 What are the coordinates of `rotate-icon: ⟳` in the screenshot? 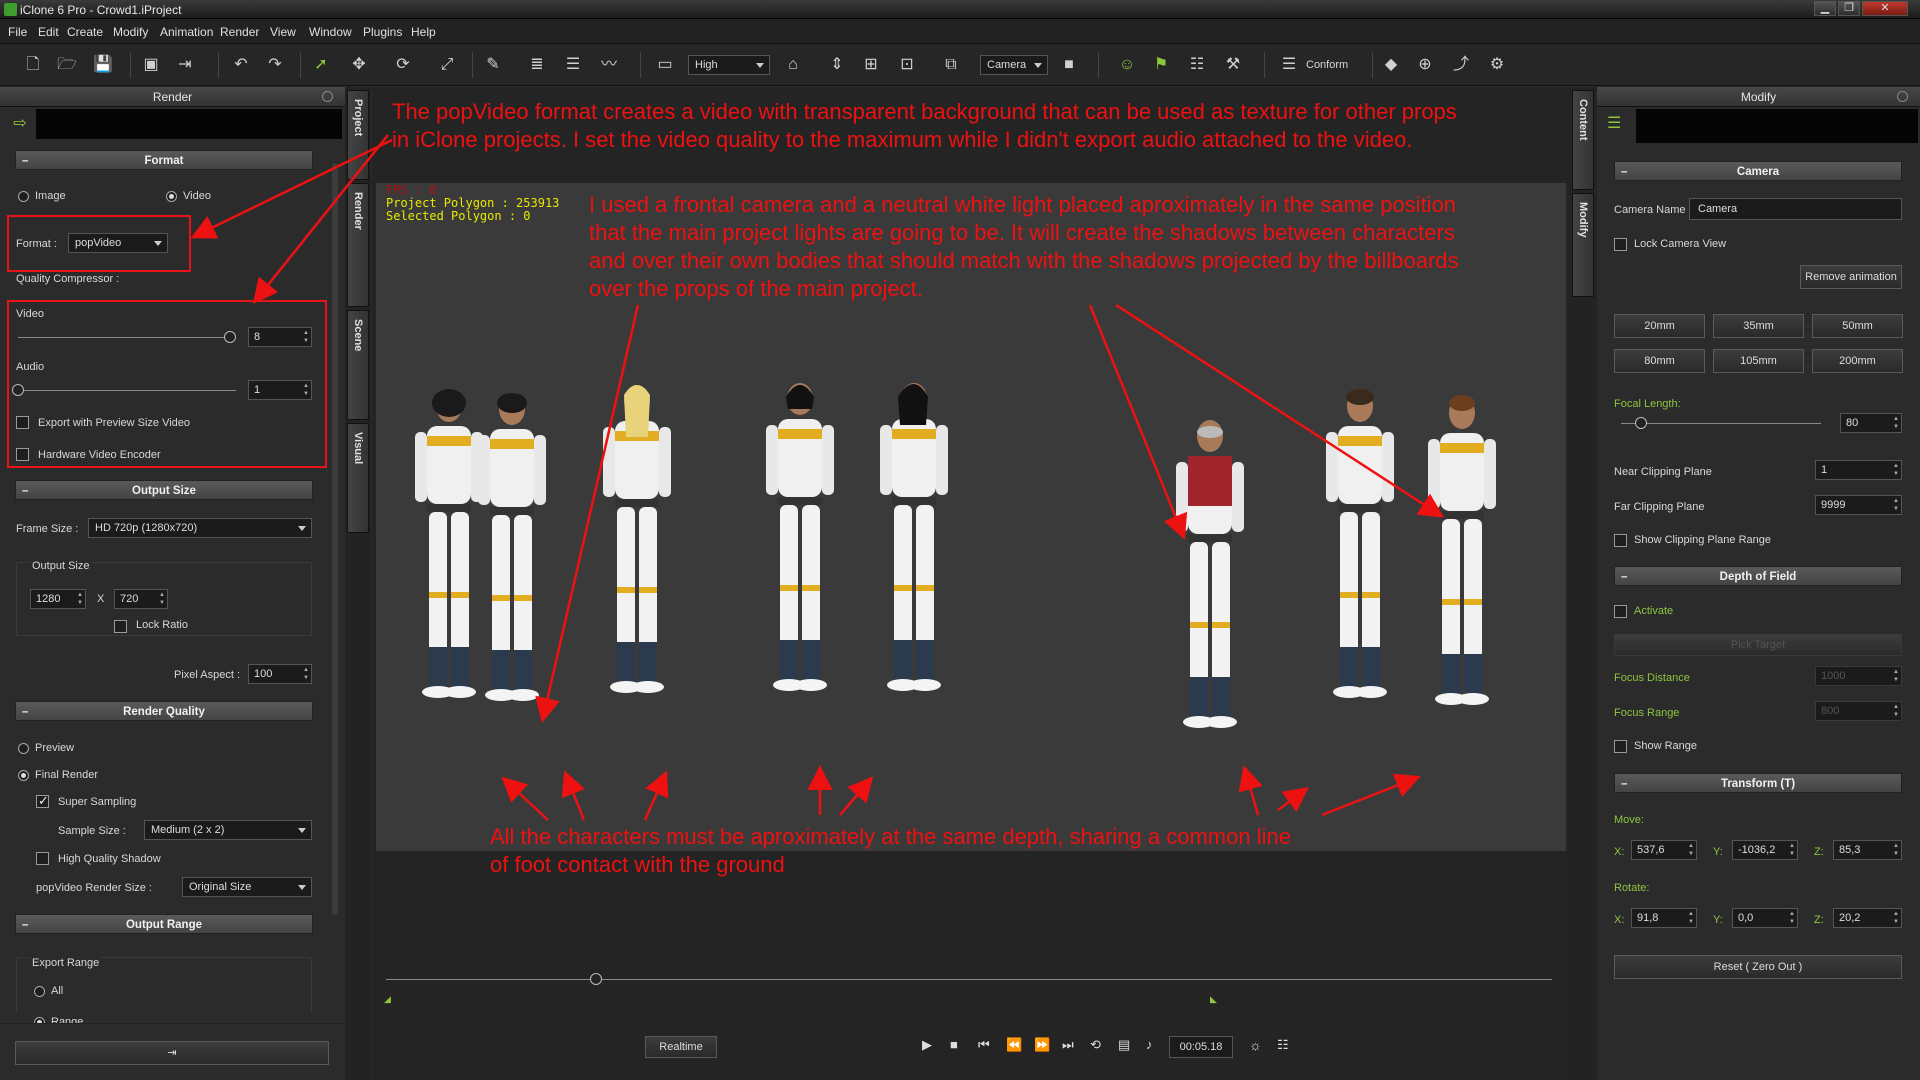 It's located at (403, 65).